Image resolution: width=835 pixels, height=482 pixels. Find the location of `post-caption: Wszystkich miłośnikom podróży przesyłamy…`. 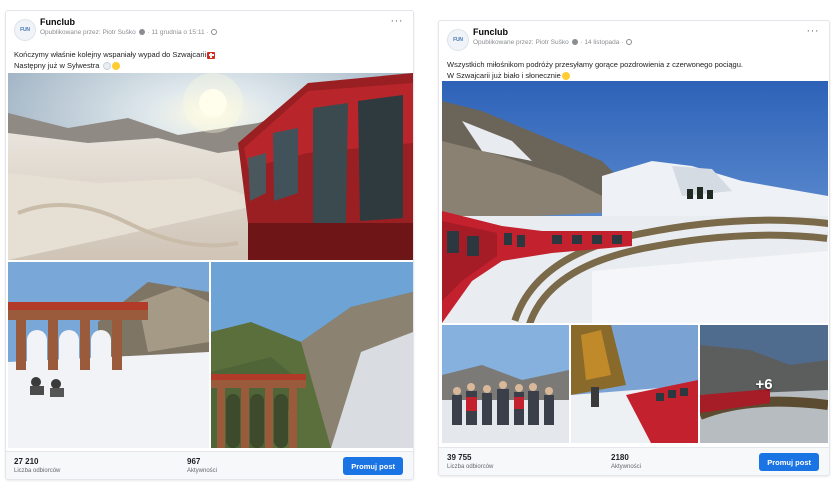

post-caption: Wszystkich miłośnikom podróży przesyłamy… is located at coordinates (634, 69).